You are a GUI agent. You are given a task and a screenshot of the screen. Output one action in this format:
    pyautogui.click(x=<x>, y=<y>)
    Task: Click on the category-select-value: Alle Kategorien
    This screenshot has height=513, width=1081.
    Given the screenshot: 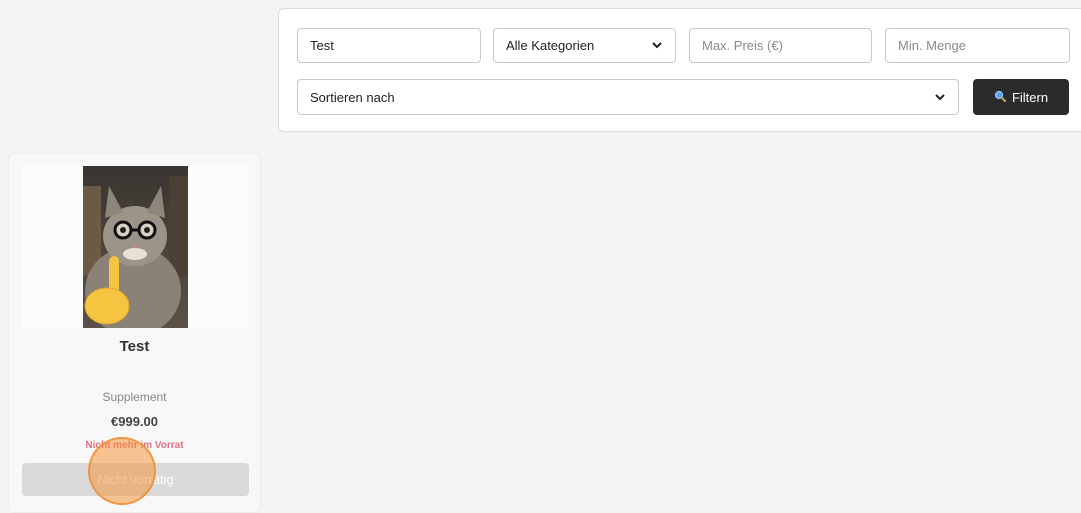 What is the action you would take?
    pyautogui.click(x=550, y=45)
    